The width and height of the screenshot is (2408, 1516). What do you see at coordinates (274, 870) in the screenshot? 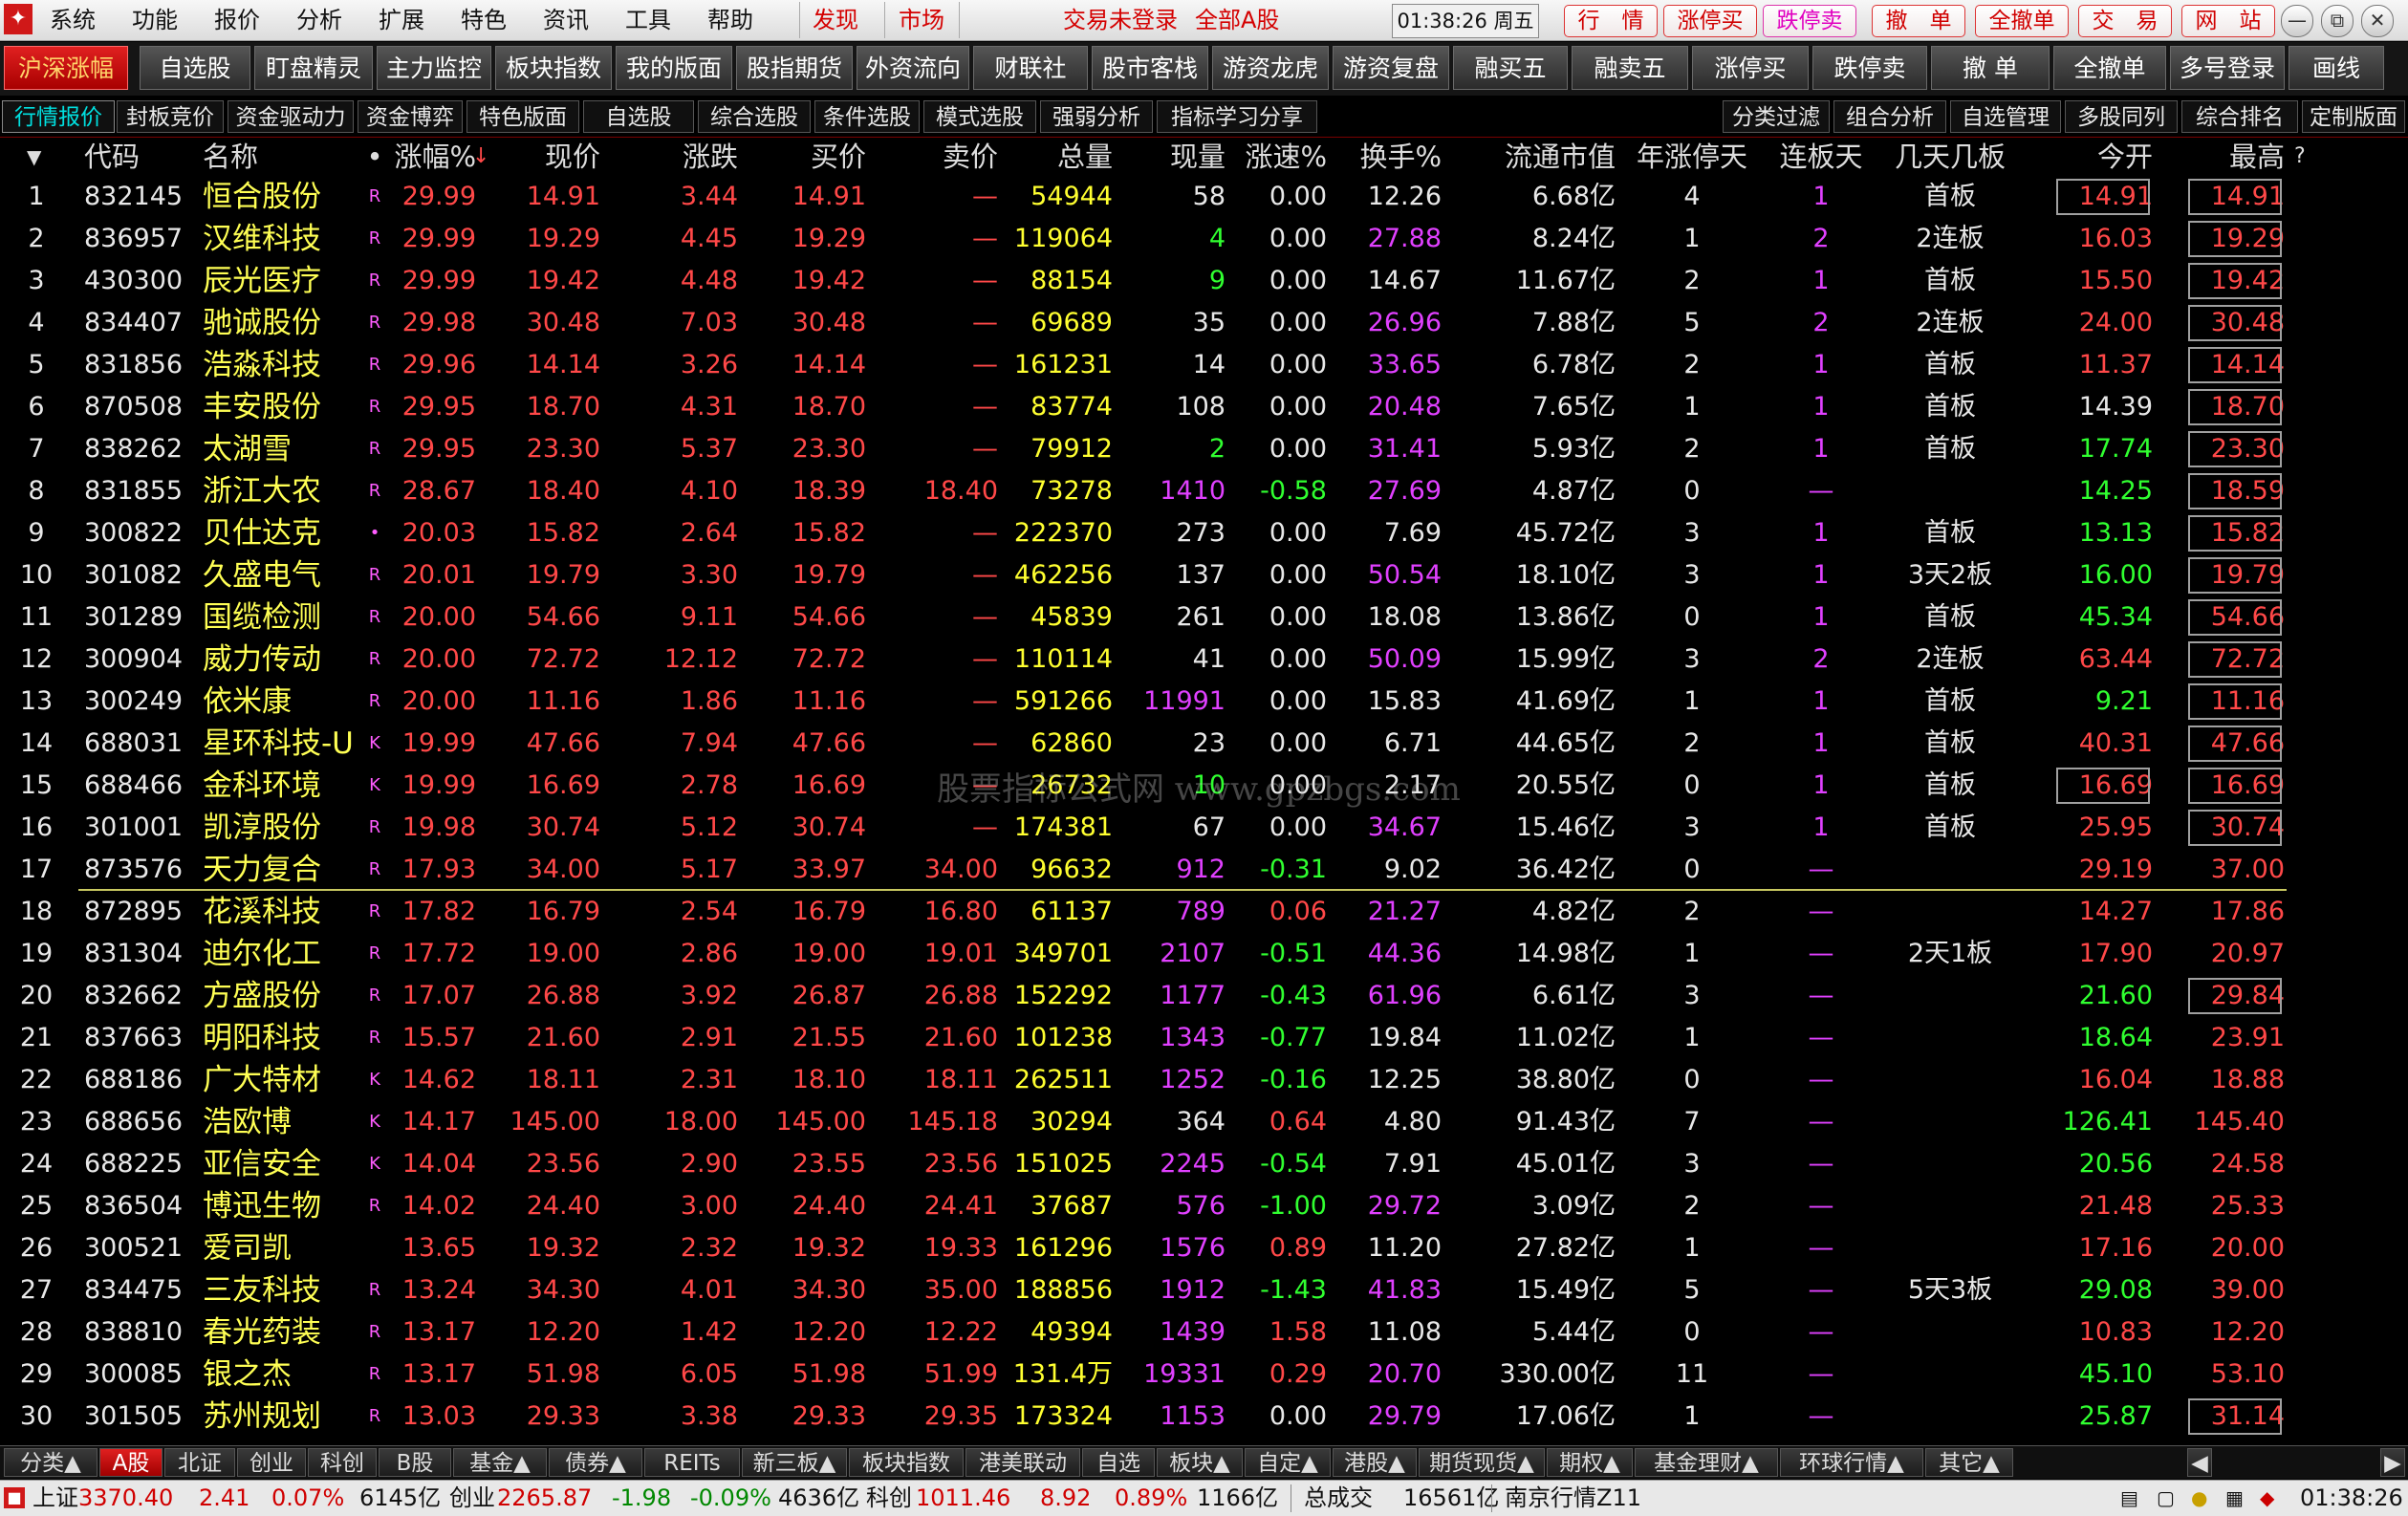
I see `cell-name: 天力复合` at bounding box center [274, 870].